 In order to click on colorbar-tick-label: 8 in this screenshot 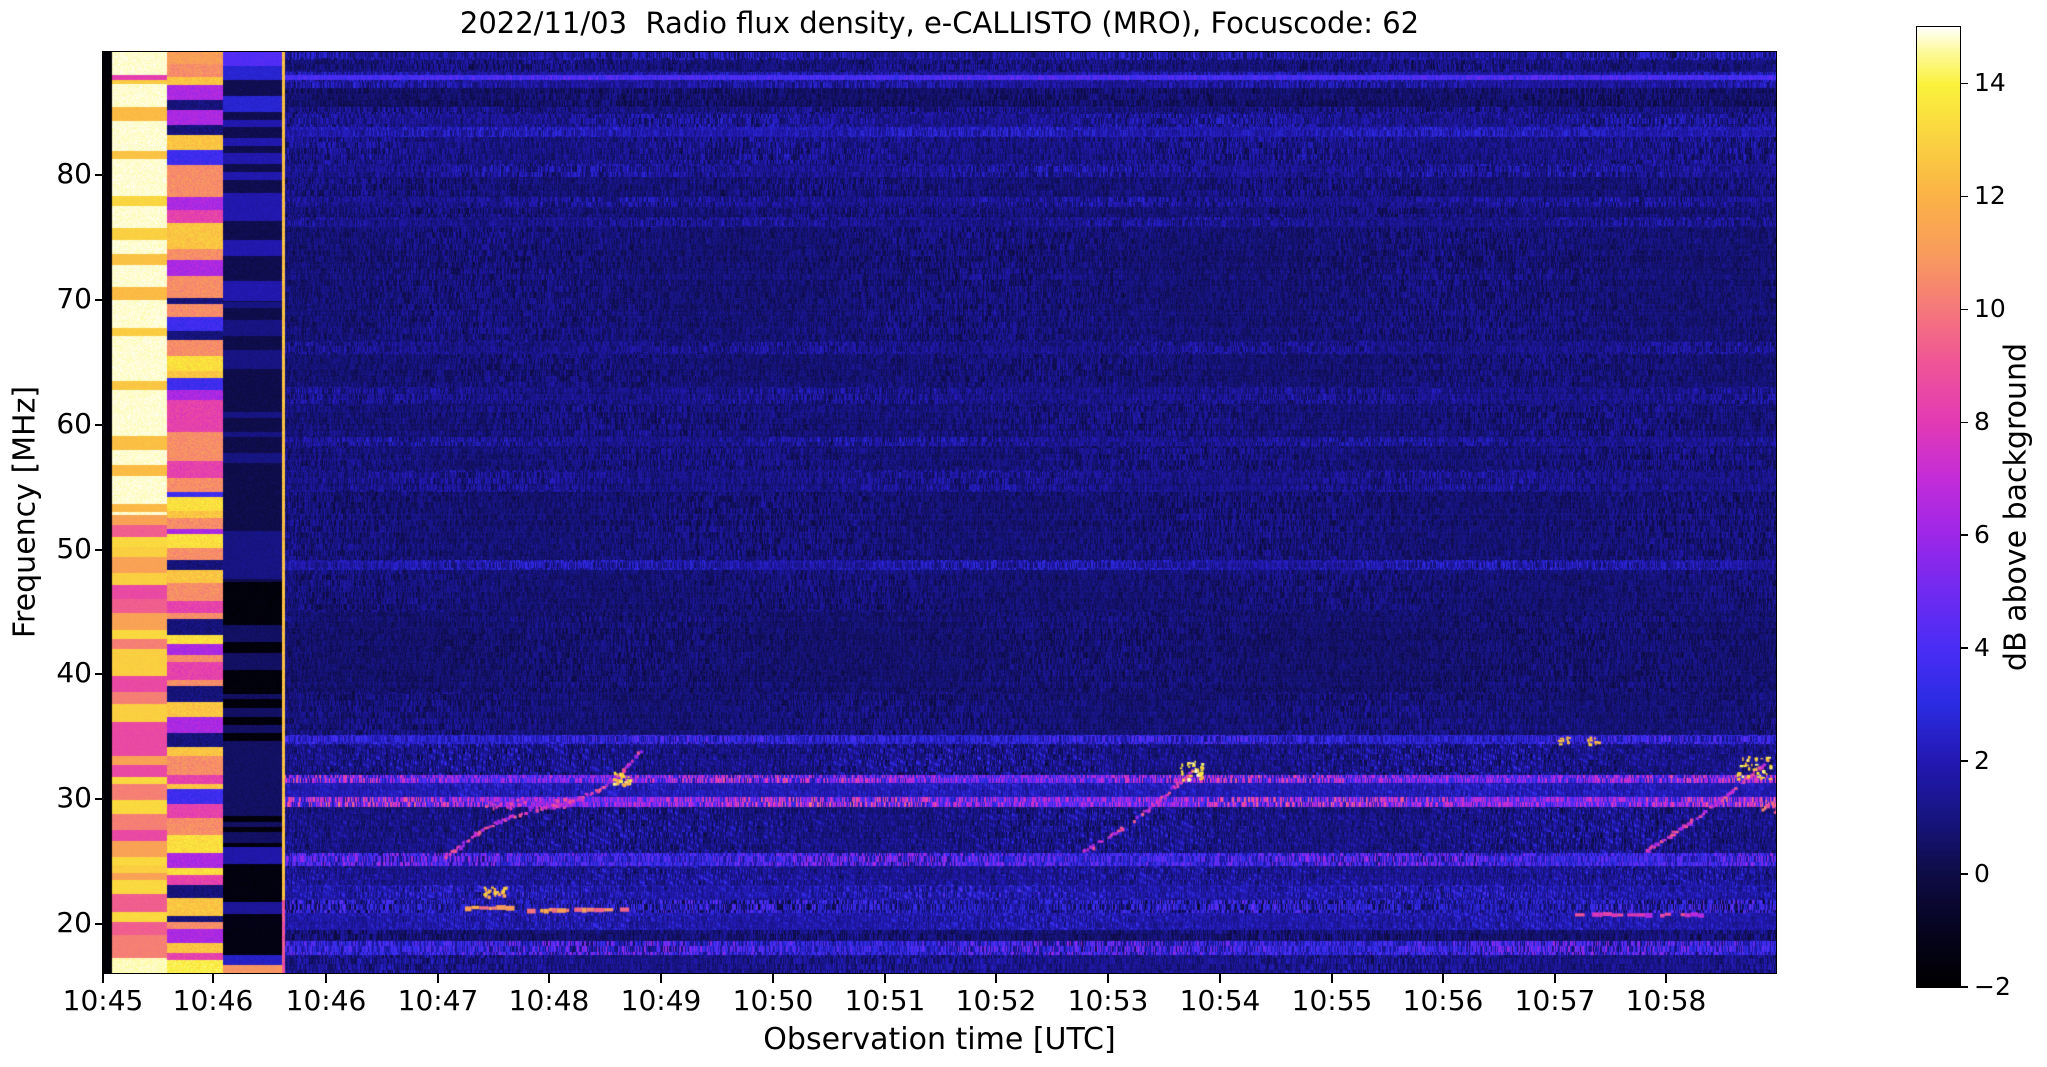, I will do `click(1982, 422)`.